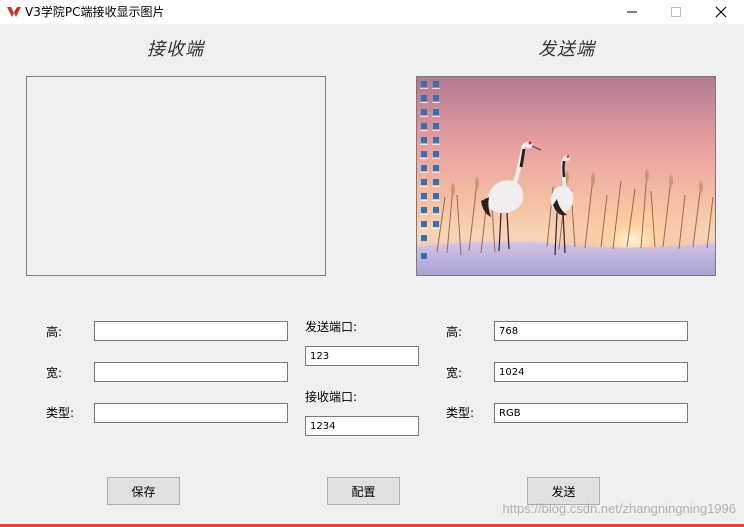 This screenshot has height=527, width=744. I want to click on sender-type-label: 类型:, so click(460, 413).